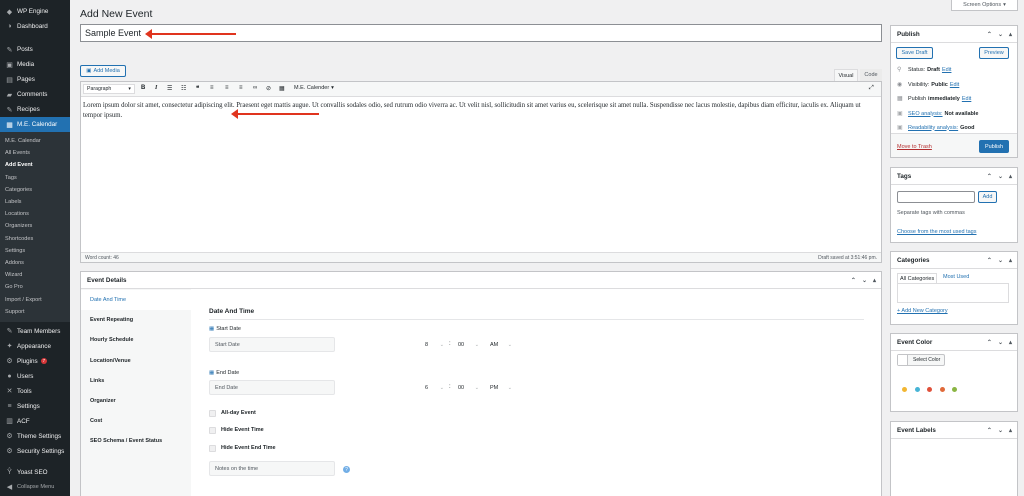  What do you see at coordinates (35, 299) in the screenshot?
I see `submenu-item-import-export: Import / Export` at bounding box center [35, 299].